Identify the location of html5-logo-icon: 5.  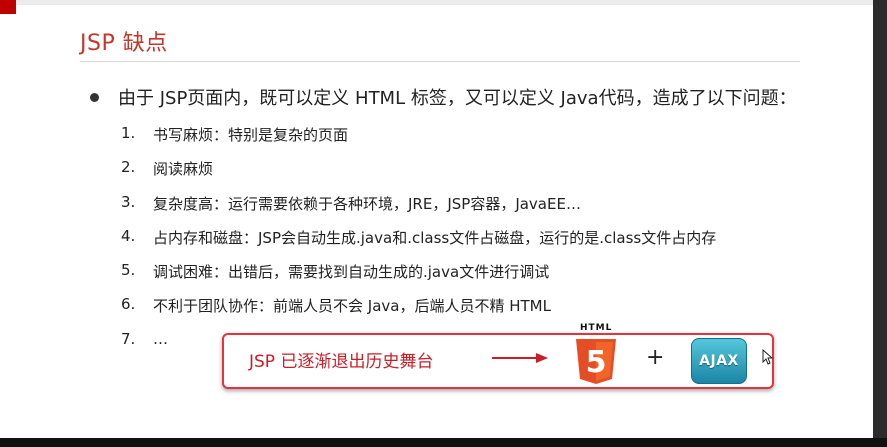
(596, 361).